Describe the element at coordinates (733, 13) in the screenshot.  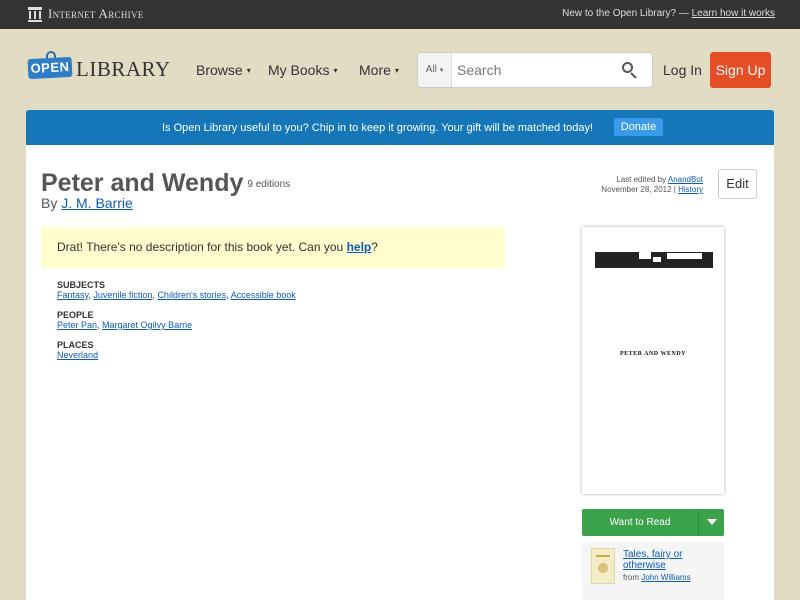
I see `learn-how-link: Learn how it works` at that location.